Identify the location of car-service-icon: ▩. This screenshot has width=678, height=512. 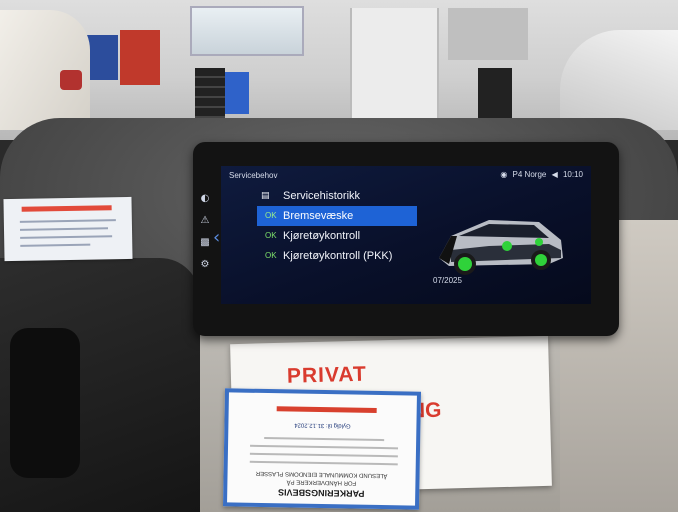
(205, 242).